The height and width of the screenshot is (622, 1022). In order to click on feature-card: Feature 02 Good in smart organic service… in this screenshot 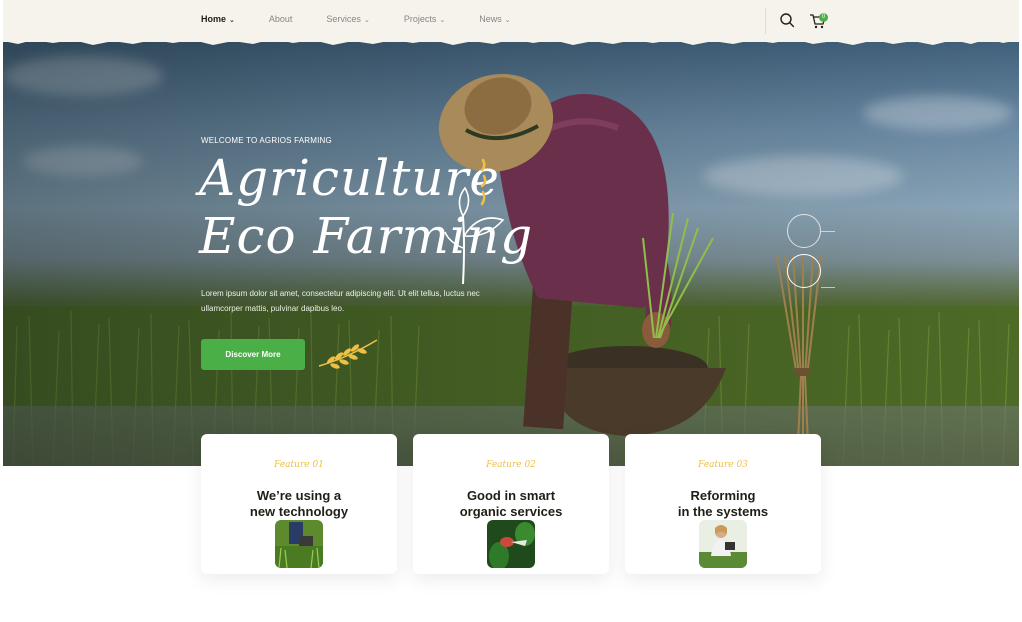, I will do `click(511, 504)`.